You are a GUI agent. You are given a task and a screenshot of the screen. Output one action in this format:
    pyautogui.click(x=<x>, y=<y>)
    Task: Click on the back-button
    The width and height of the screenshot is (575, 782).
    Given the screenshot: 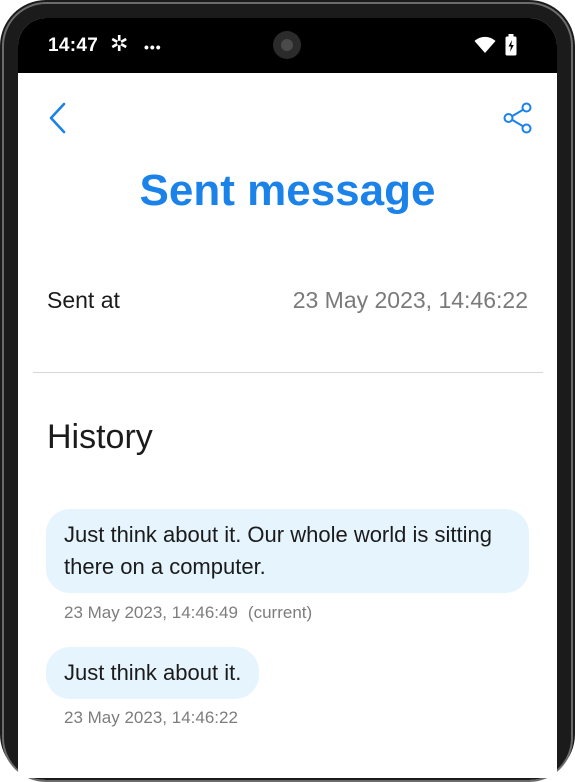 What is the action you would take?
    pyautogui.click(x=58, y=118)
    